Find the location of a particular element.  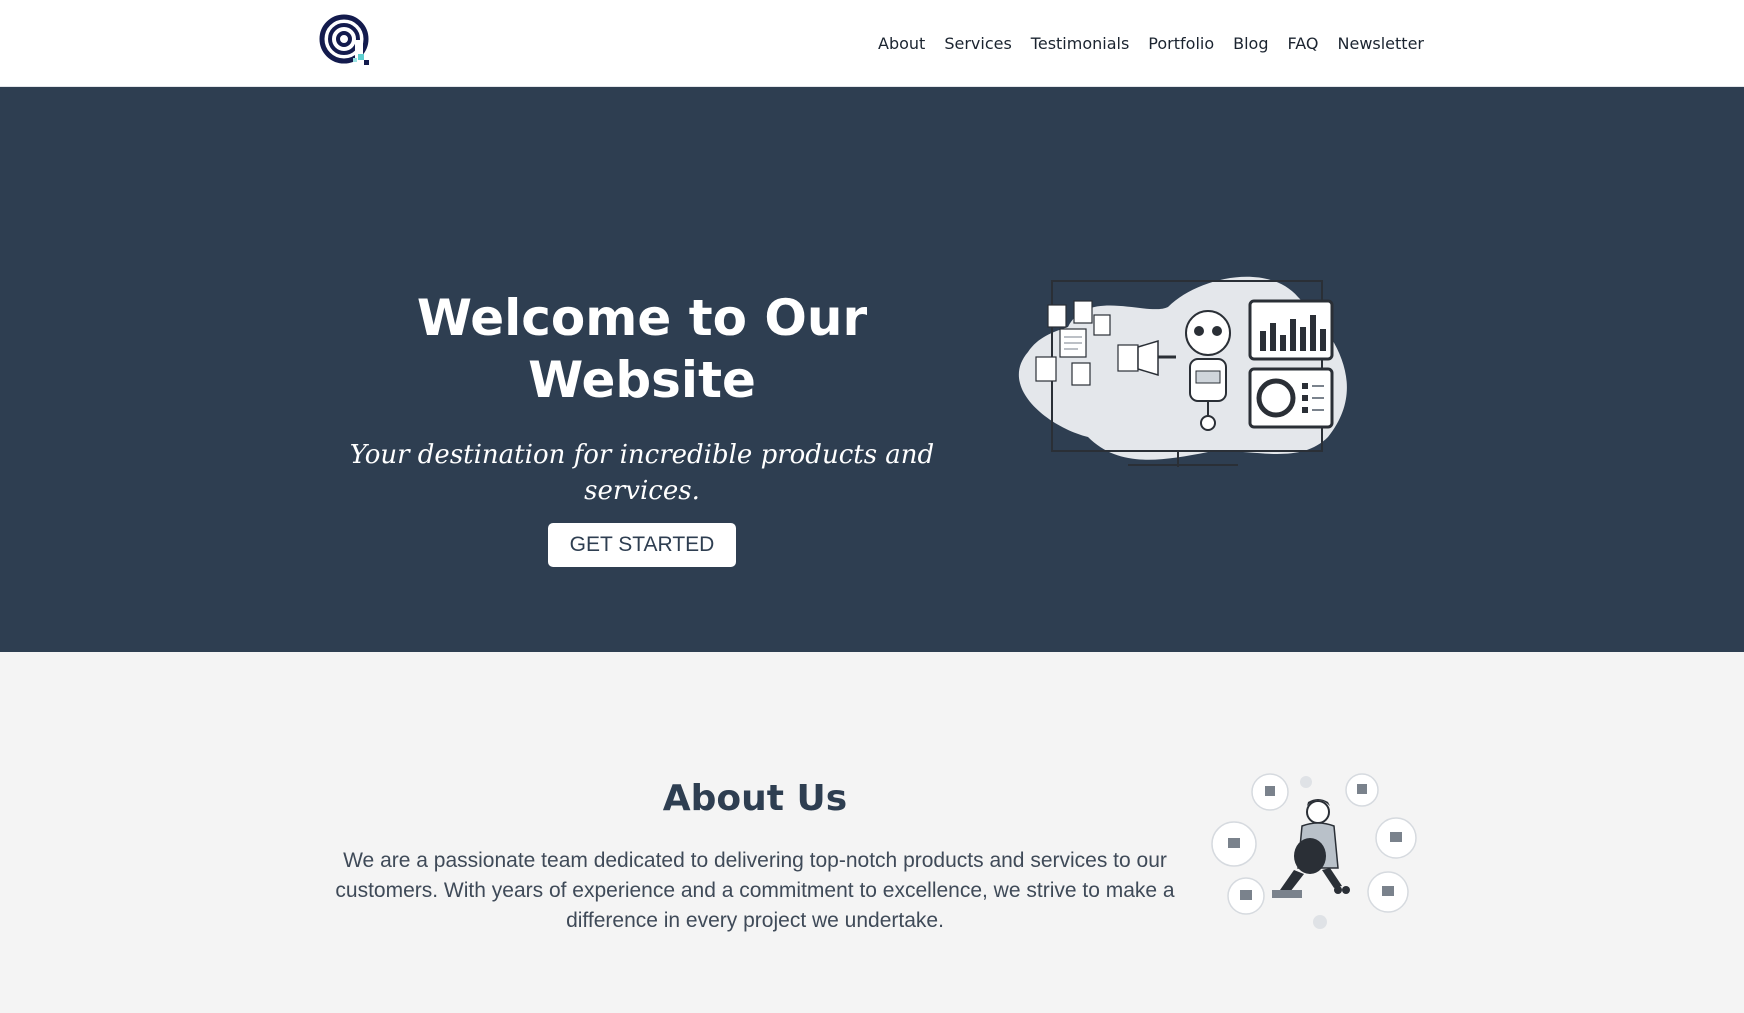

nav-link-testimonials: Testimonials is located at coordinates (1080, 44).